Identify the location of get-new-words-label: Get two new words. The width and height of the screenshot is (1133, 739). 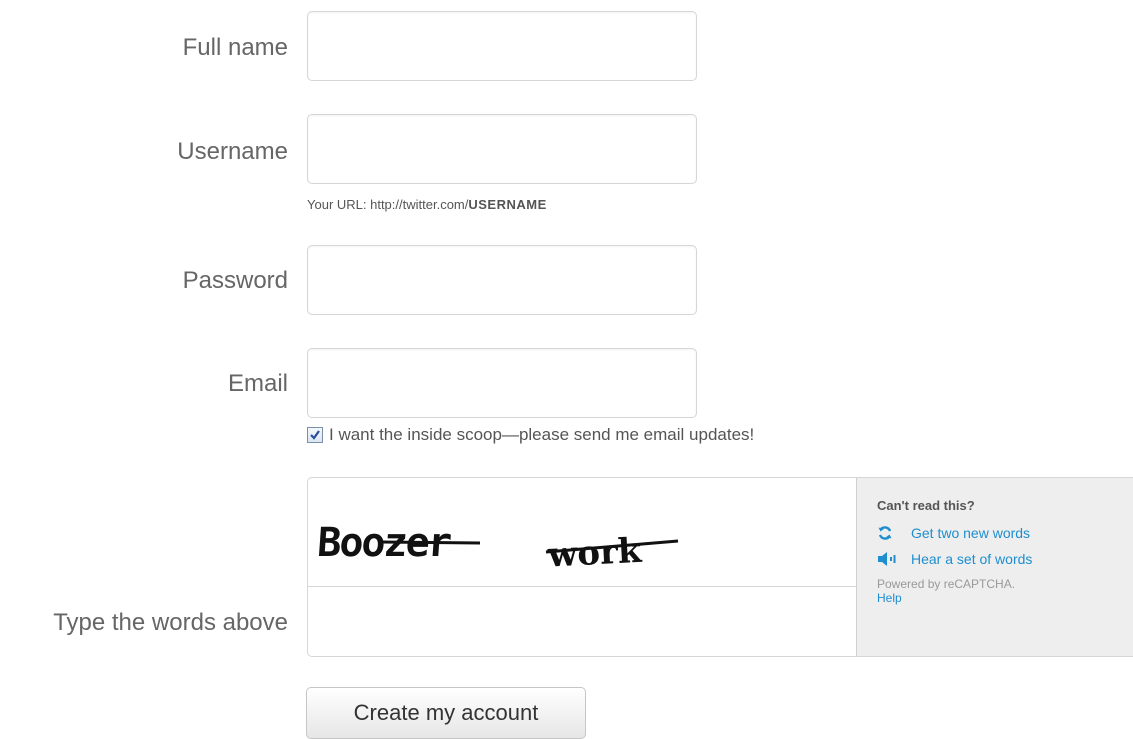
(970, 533).